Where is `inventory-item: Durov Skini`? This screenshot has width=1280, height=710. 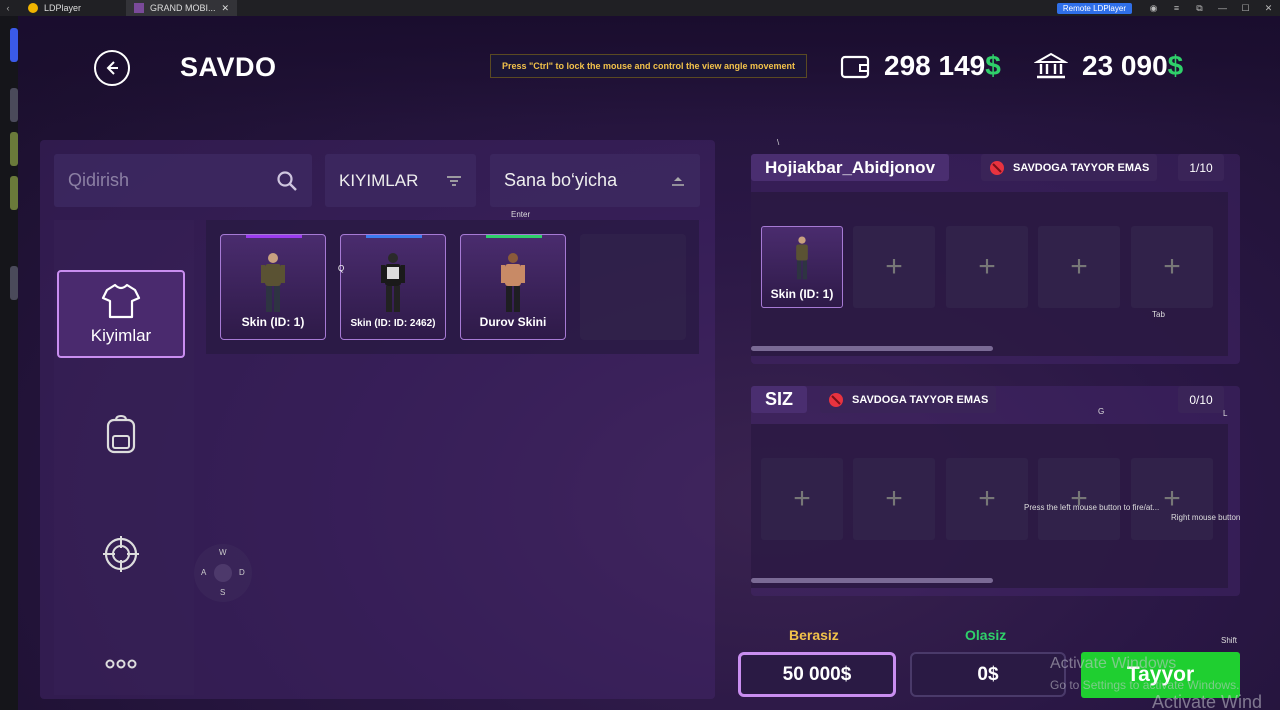
inventory-item: Durov Skini is located at coordinates (513, 287).